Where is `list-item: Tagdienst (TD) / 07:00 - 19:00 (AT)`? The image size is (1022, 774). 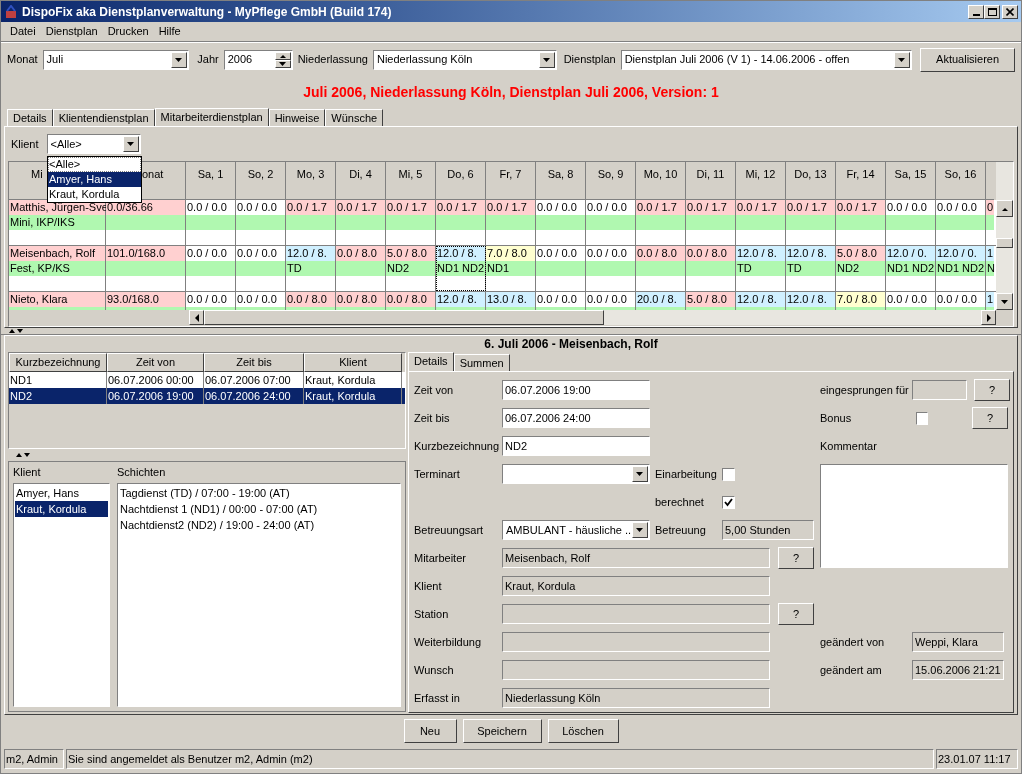
list-item: Tagdienst (TD) / 07:00 - 19:00 (AT) is located at coordinates (259, 493).